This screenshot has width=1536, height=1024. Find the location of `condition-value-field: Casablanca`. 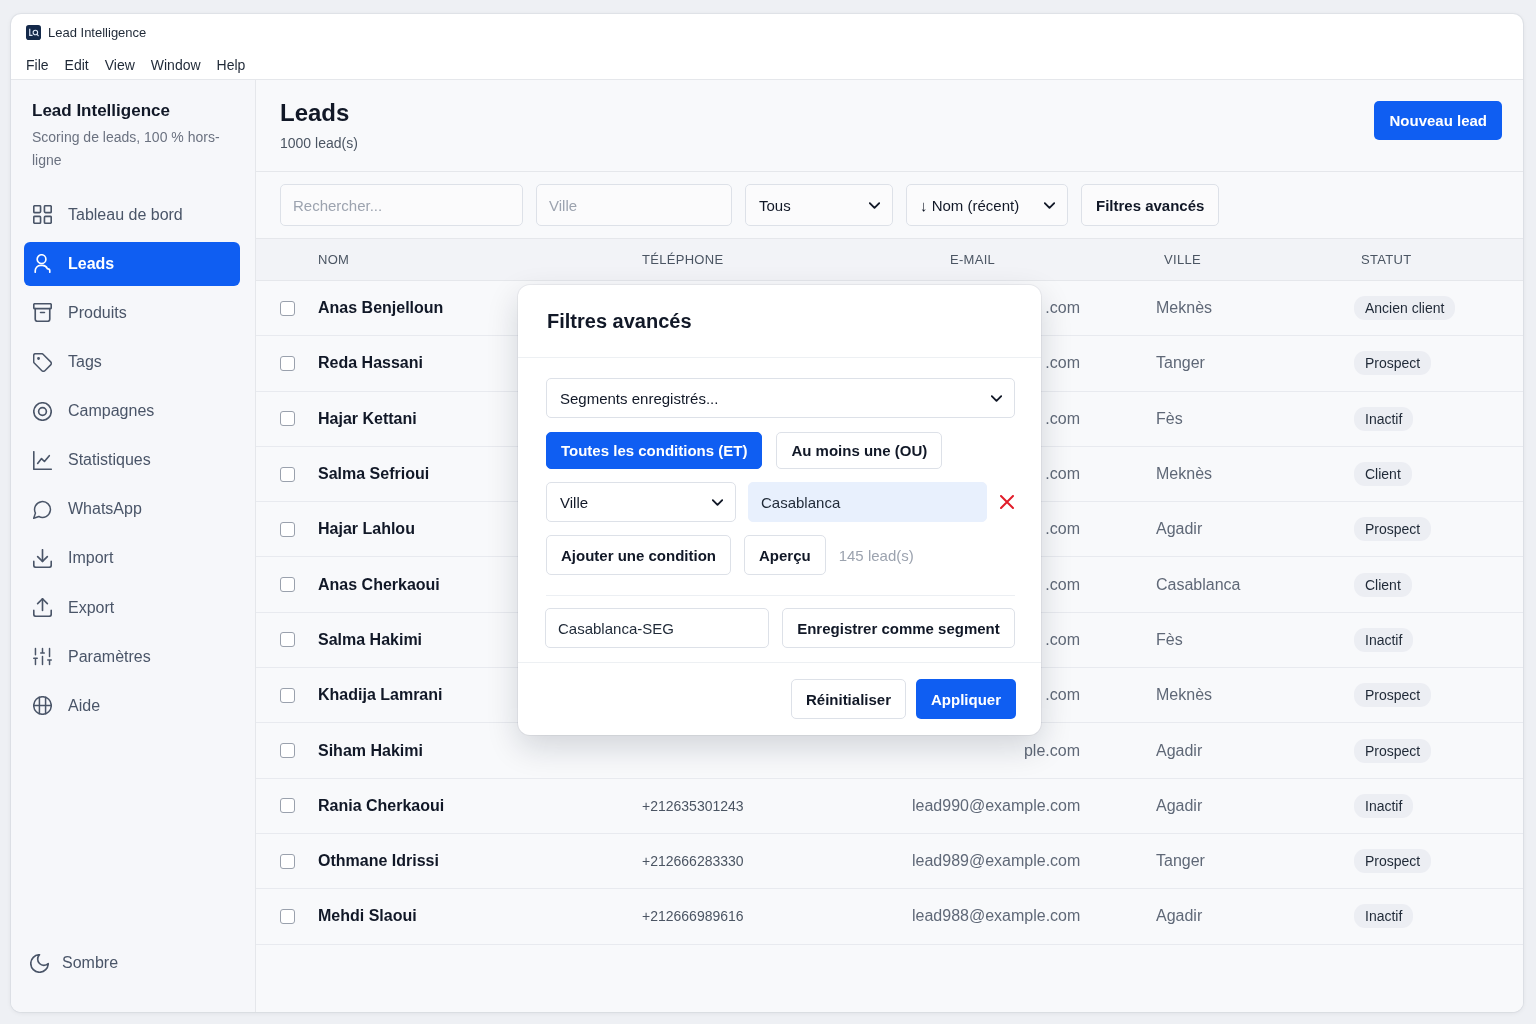

condition-value-field: Casablanca is located at coordinates (867, 502).